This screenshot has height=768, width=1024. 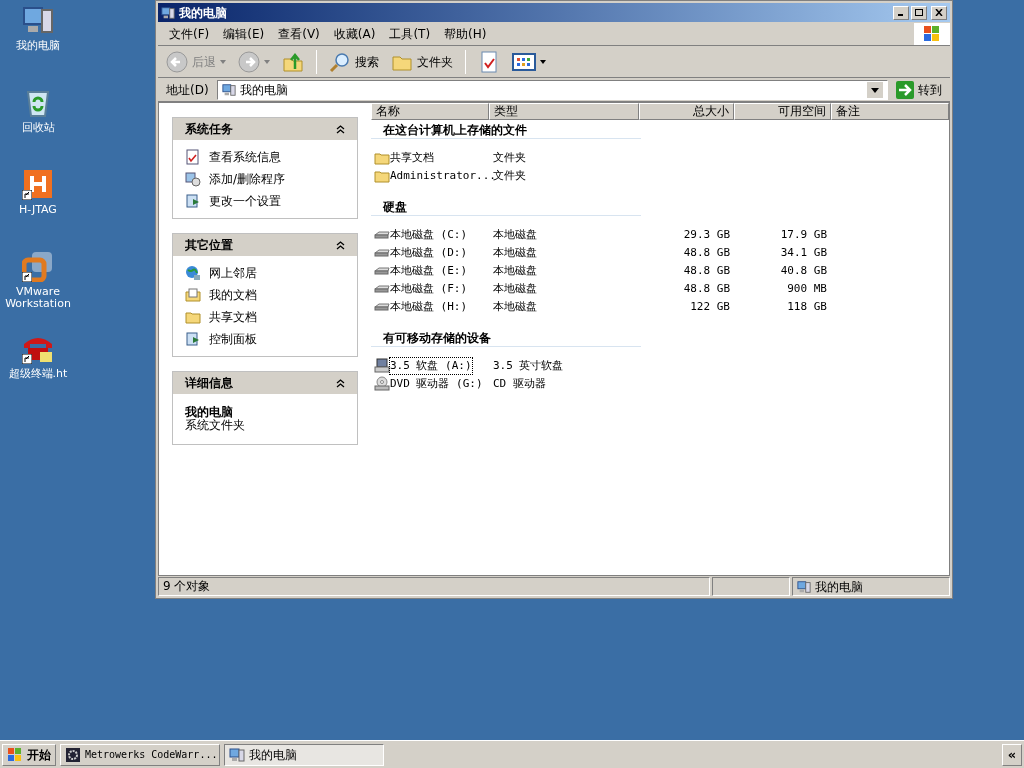 What do you see at coordinates (233, 273) in the screenshot?
I see `task-link: 网上邻居` at bounding box center [233, 273].